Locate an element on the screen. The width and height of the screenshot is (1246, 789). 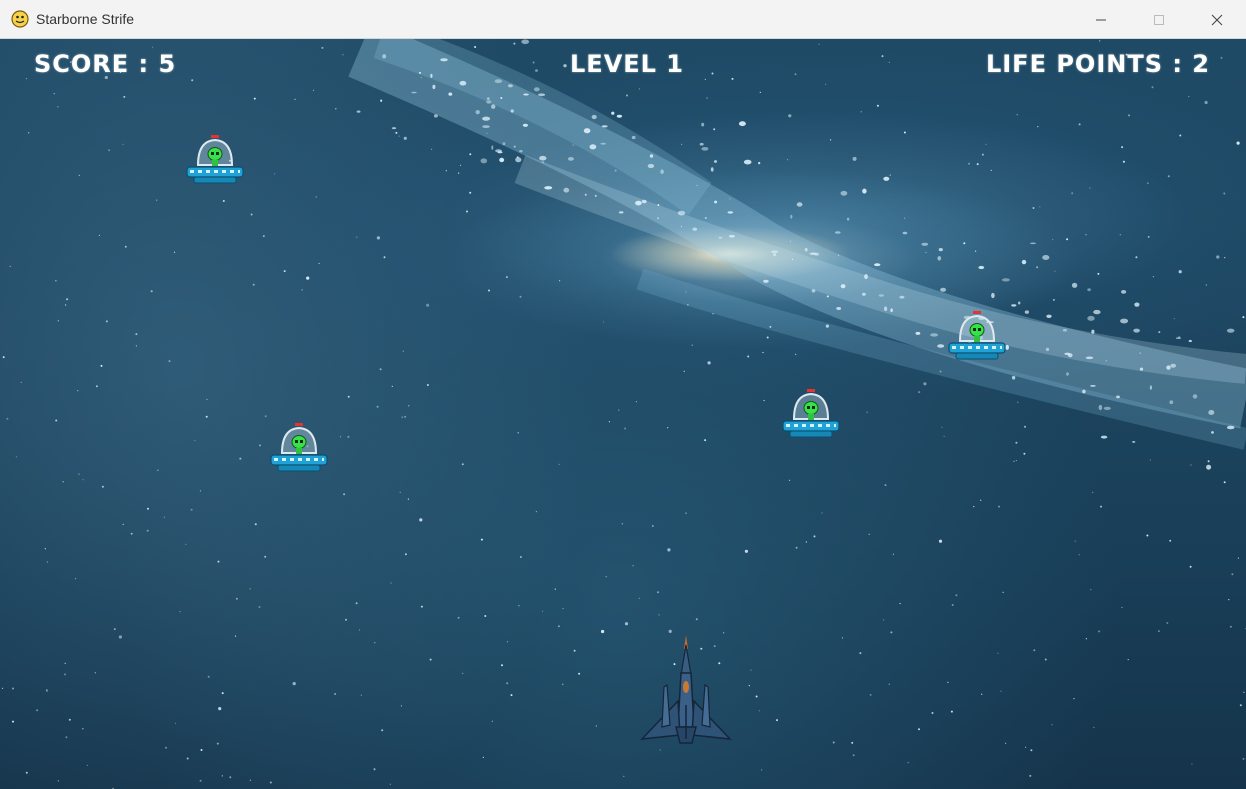
close-button is located at coordinates (1217, 19).